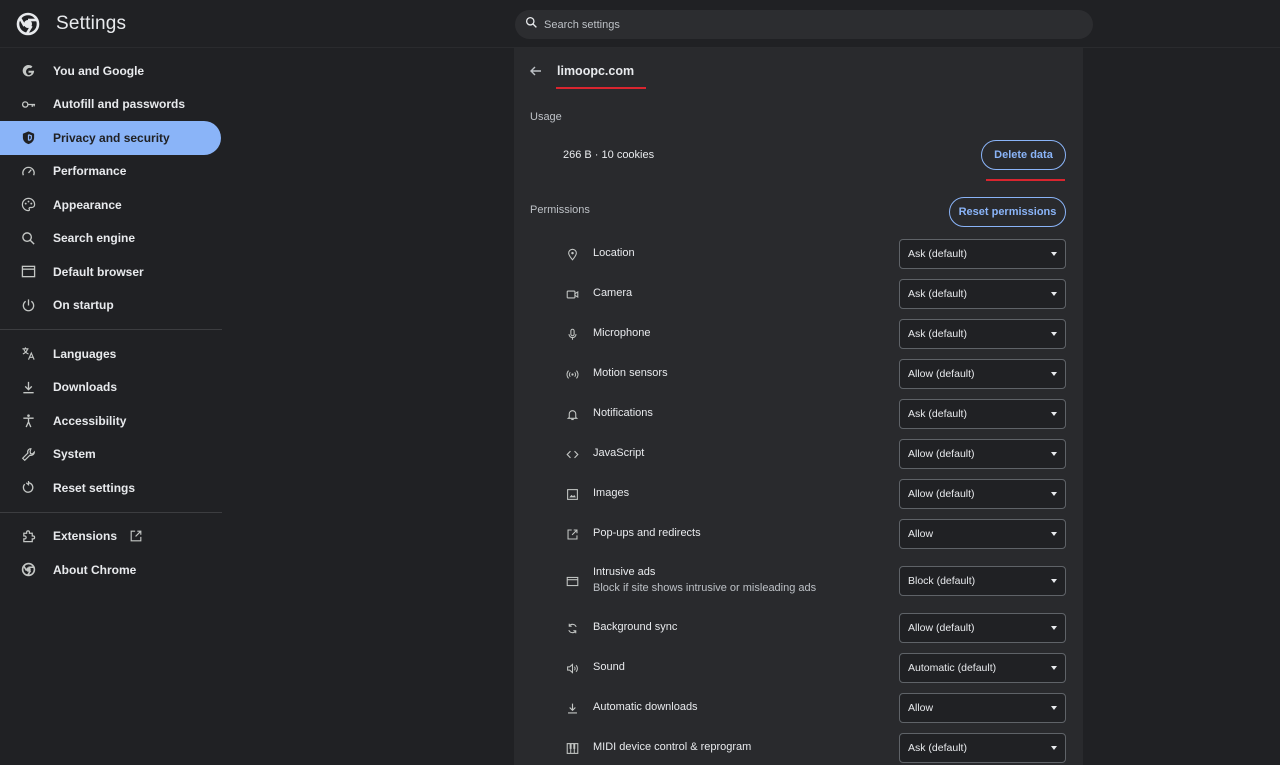 The height and width of the screenshot is (765, 1280). What do you see at coordinates (28, 488) in the screenshot?
I see `reset-icon` at bounding box center [28, 488].